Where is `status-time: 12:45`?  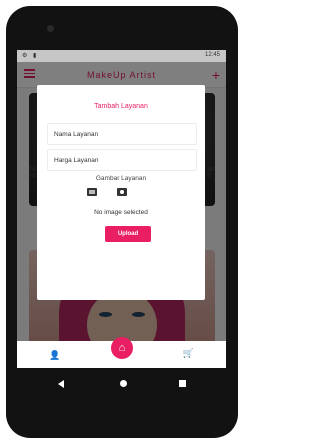
status-time: 12:45 is located at coordinates (212, 55).